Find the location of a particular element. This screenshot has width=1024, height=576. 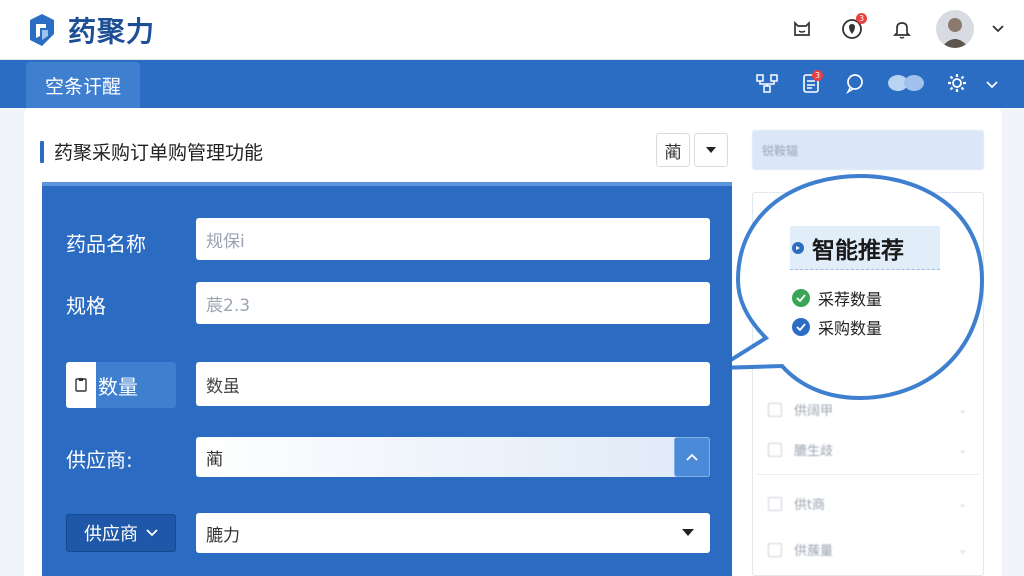

qty-chip: 数量 is located at coordinates (121, 385).